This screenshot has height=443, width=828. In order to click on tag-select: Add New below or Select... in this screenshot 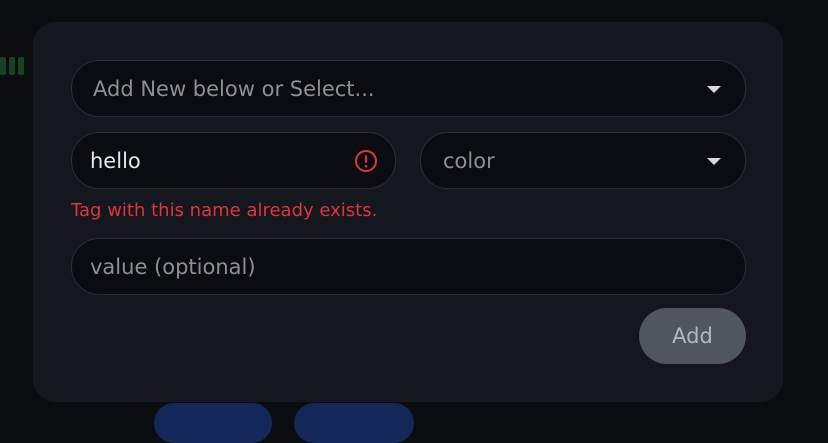, I will do `click(408, 88)`.